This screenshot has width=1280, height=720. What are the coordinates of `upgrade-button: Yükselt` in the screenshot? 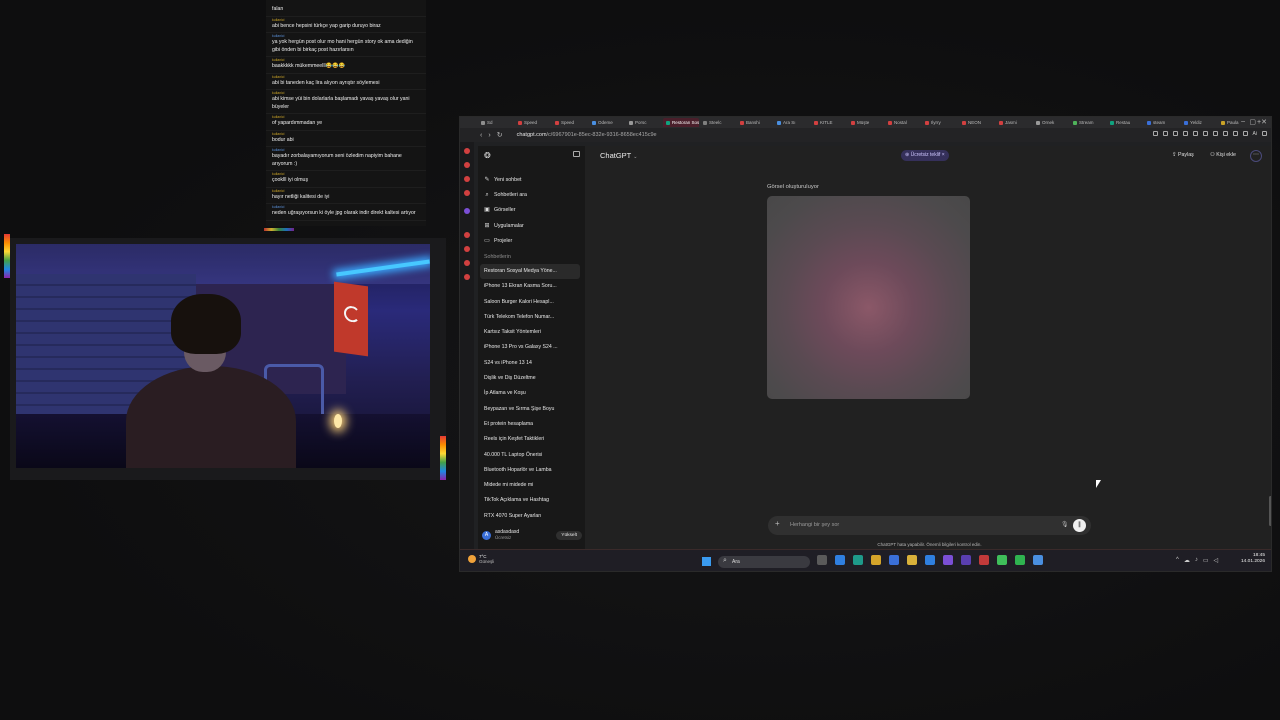 It's located at (569, 535).